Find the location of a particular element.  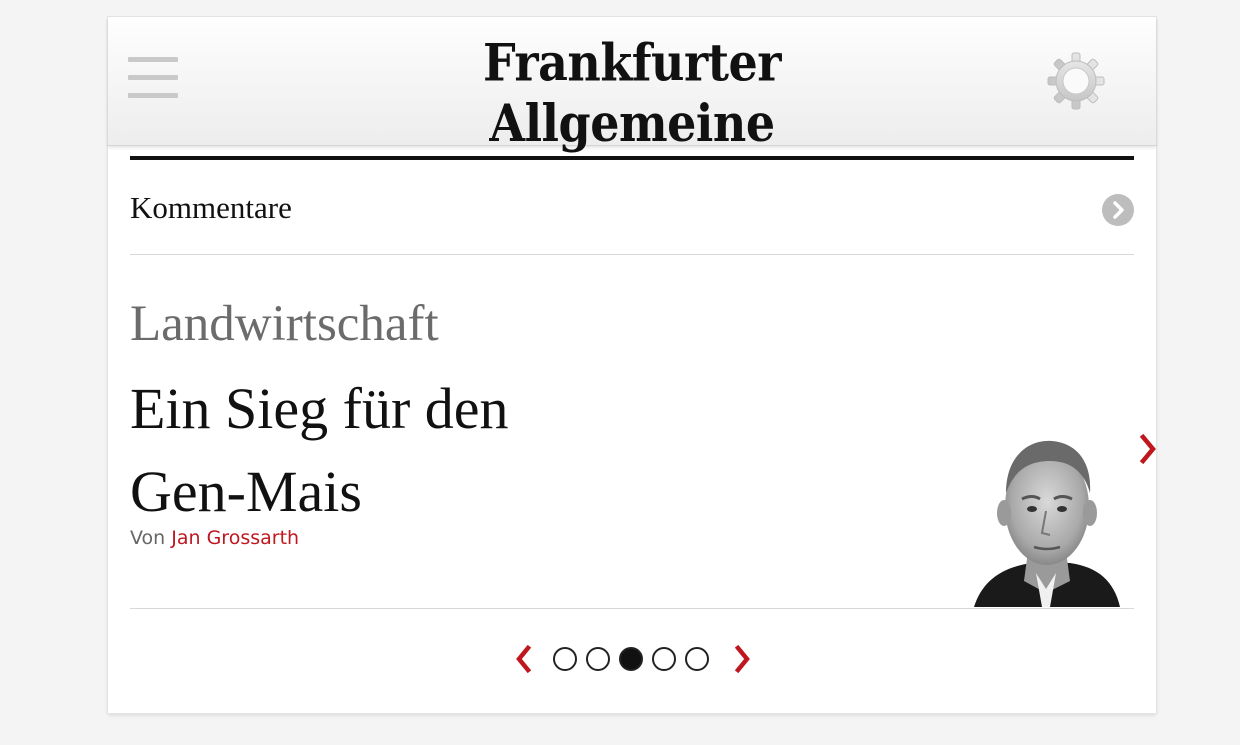

pager-dot-active is located at coordinates (631, 659).